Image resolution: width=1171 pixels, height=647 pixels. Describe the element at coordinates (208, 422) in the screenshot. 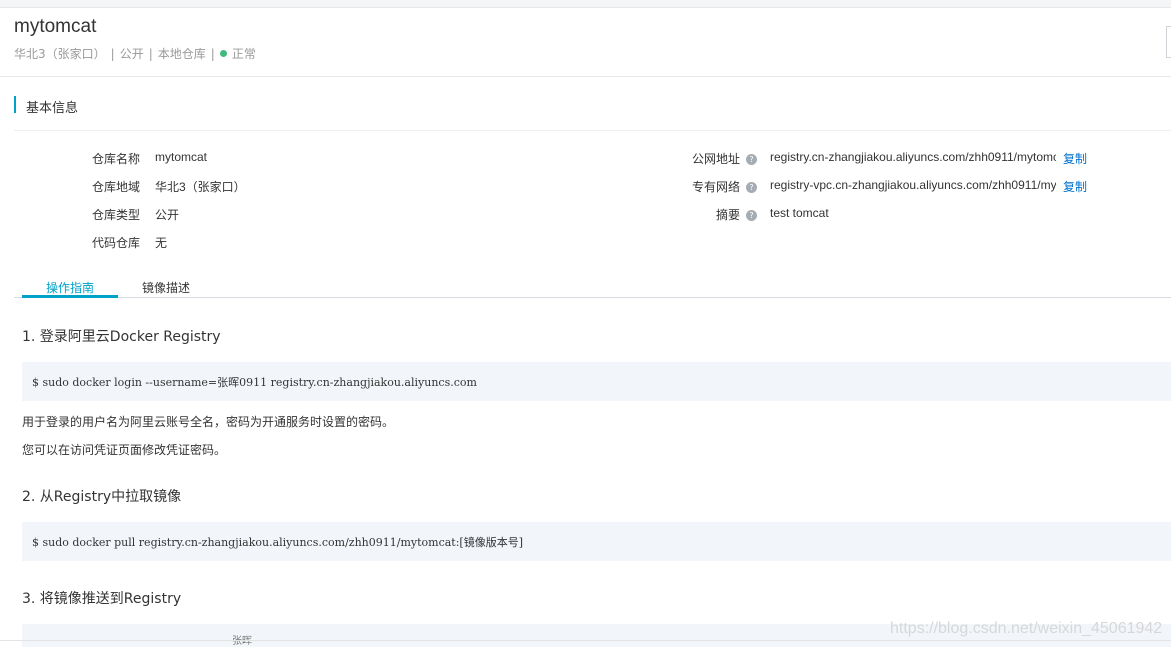

I see `step1-note-1: 用于登录的用户名为阿里云账号全名，密码为开通服务时设置的密码。` at that location.